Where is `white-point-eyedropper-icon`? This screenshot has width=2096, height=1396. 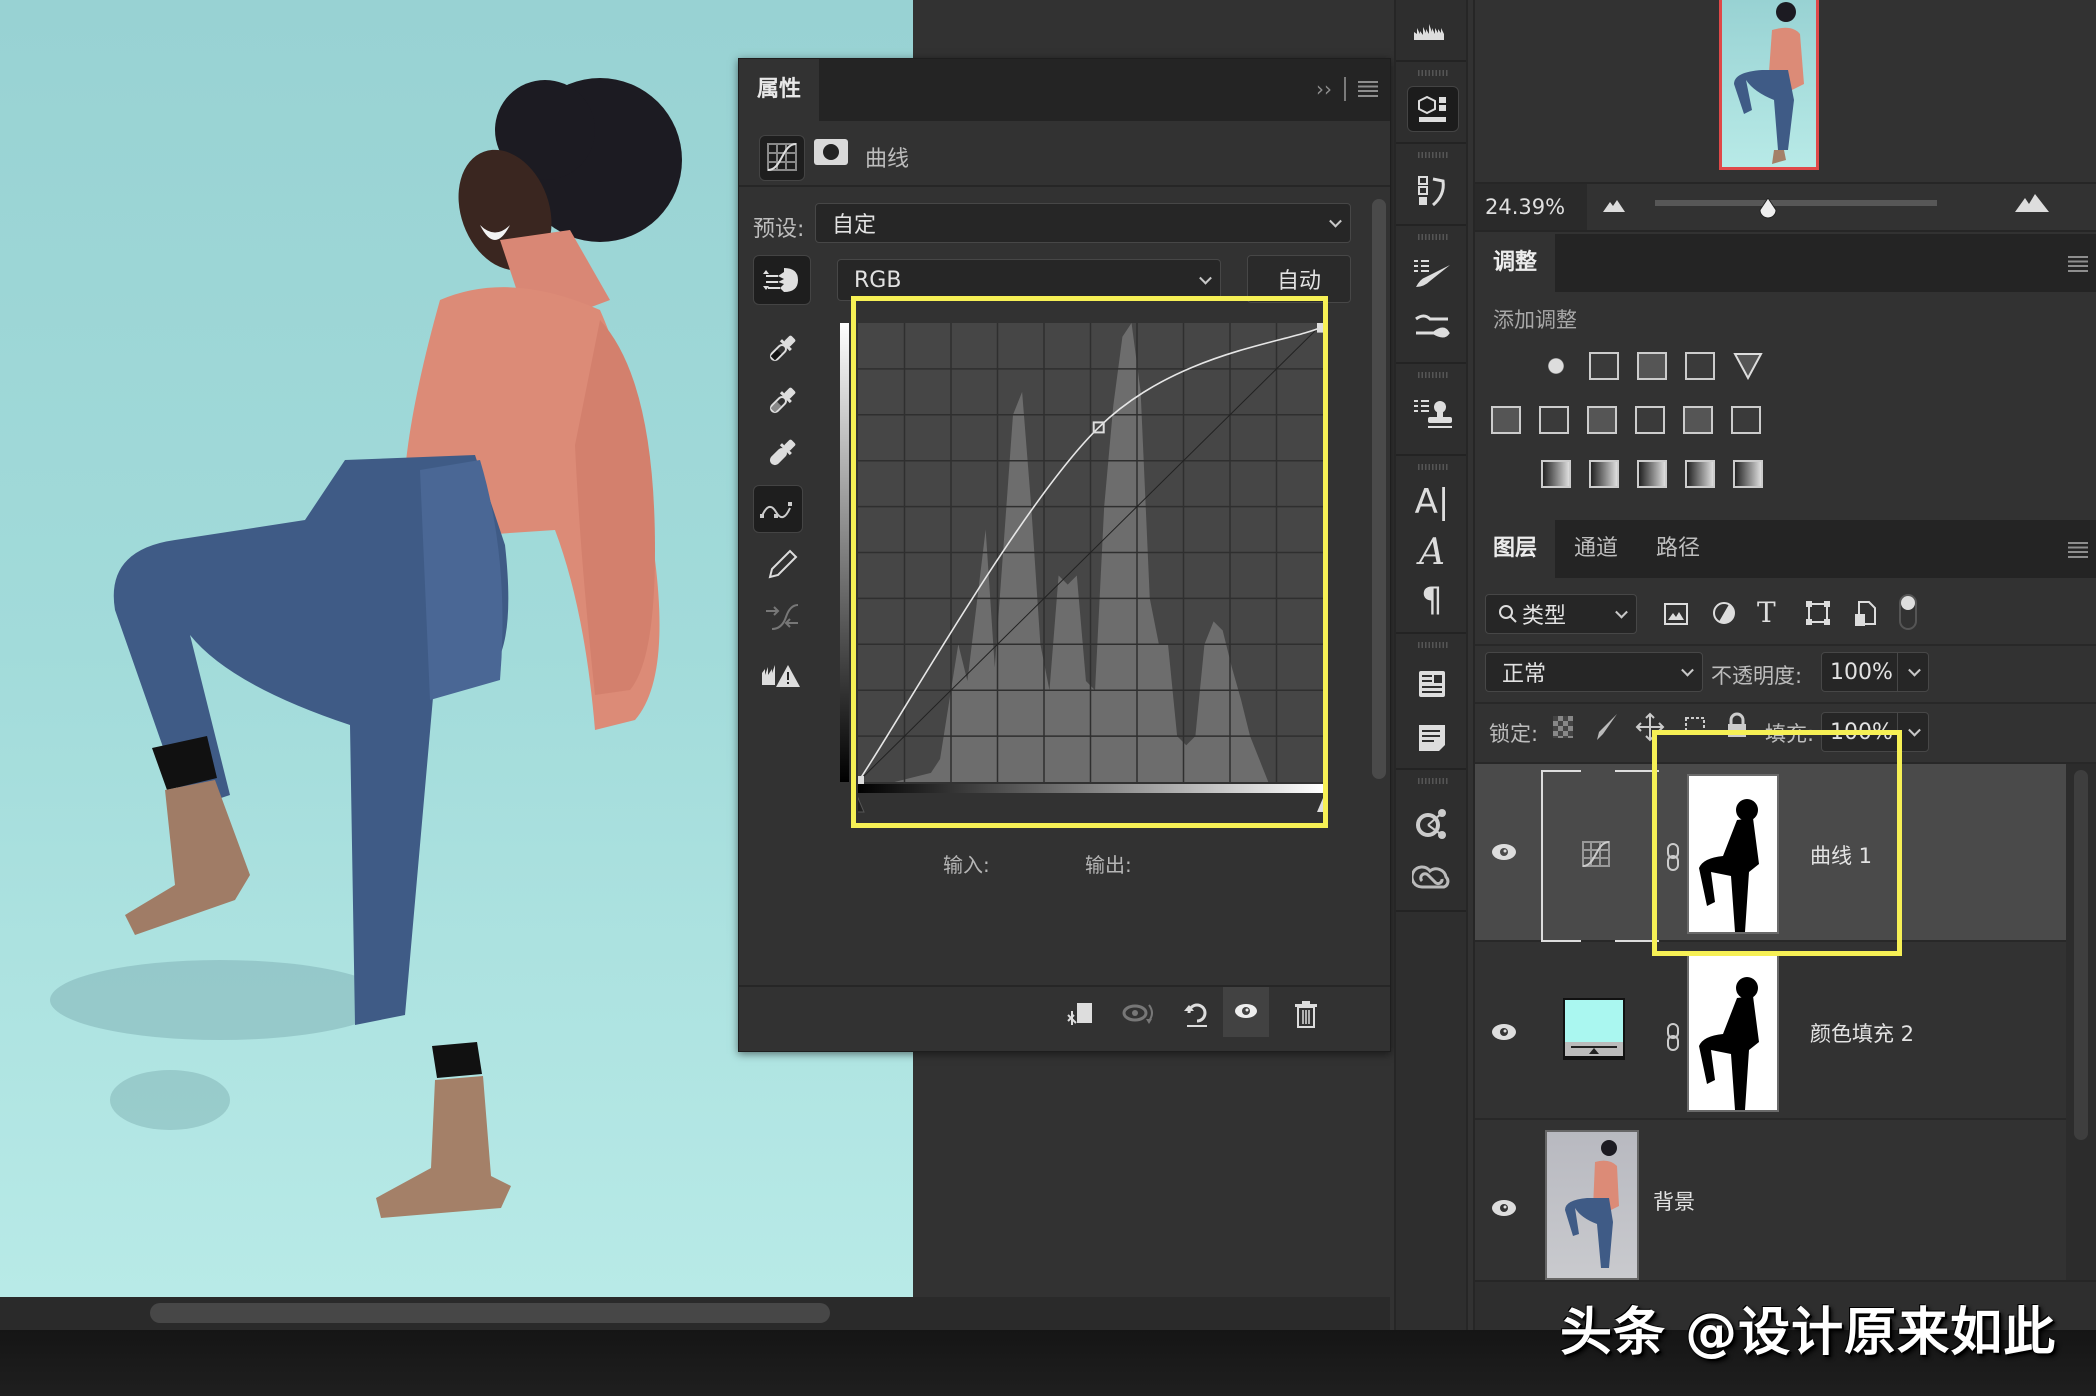
white-point-eyedropper-icon is located at coordinates (782, 453).